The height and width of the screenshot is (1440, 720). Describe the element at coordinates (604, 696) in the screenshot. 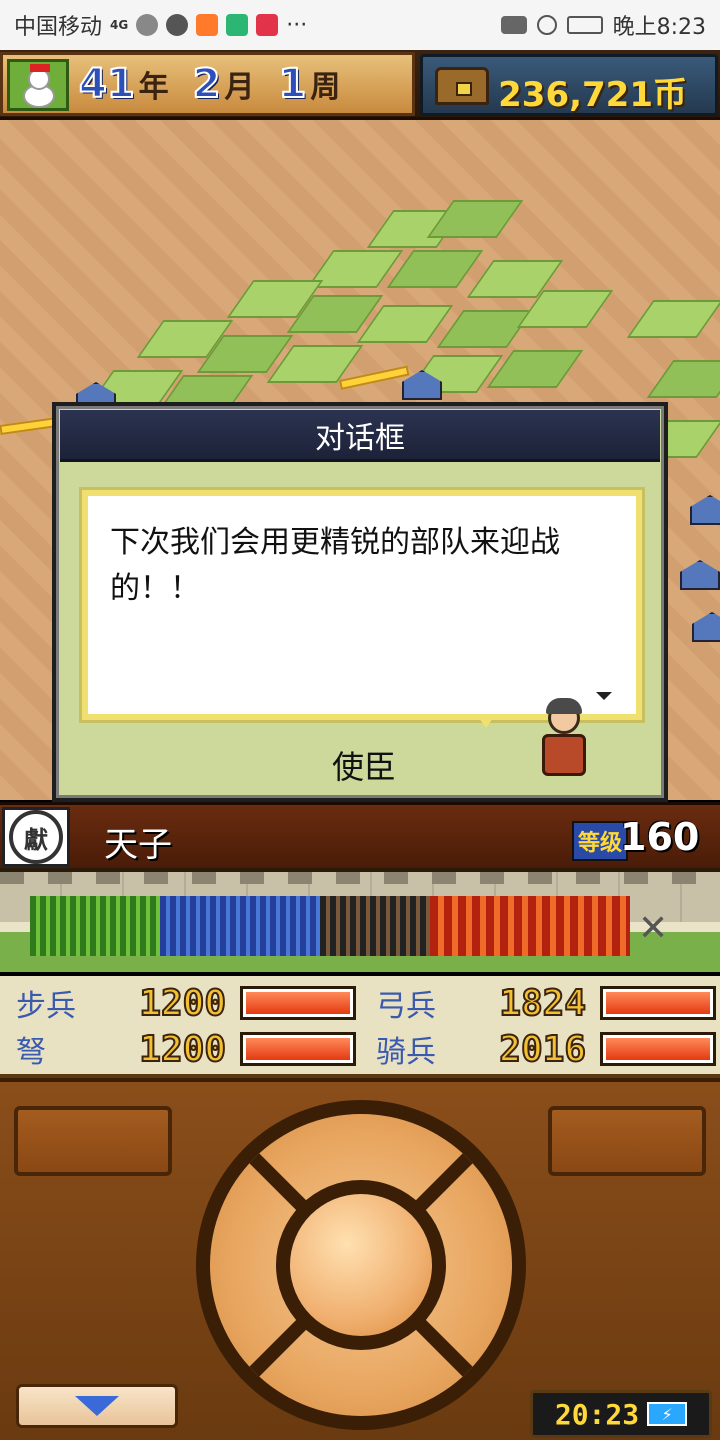

I see `continue-arrow-icon` at that location.